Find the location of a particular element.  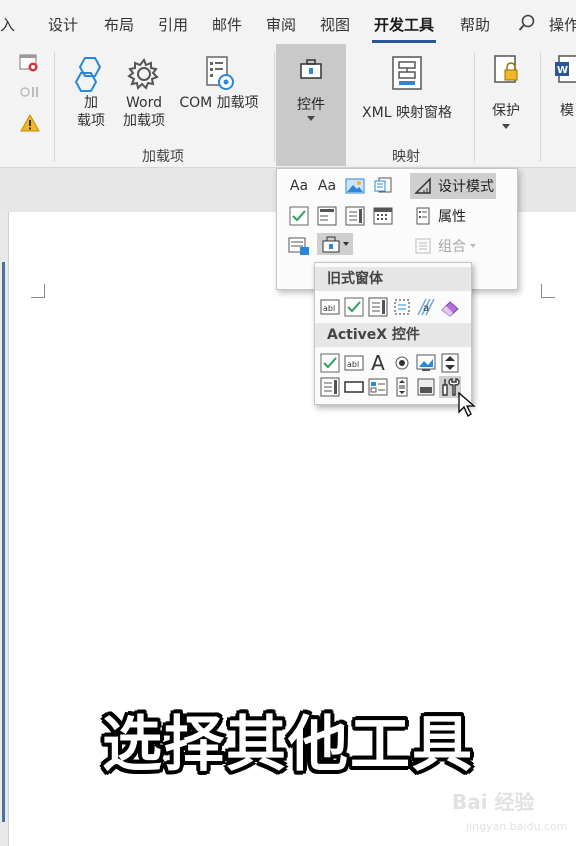

rich-text-control-label: Aa is located at coordinates (299, 186).